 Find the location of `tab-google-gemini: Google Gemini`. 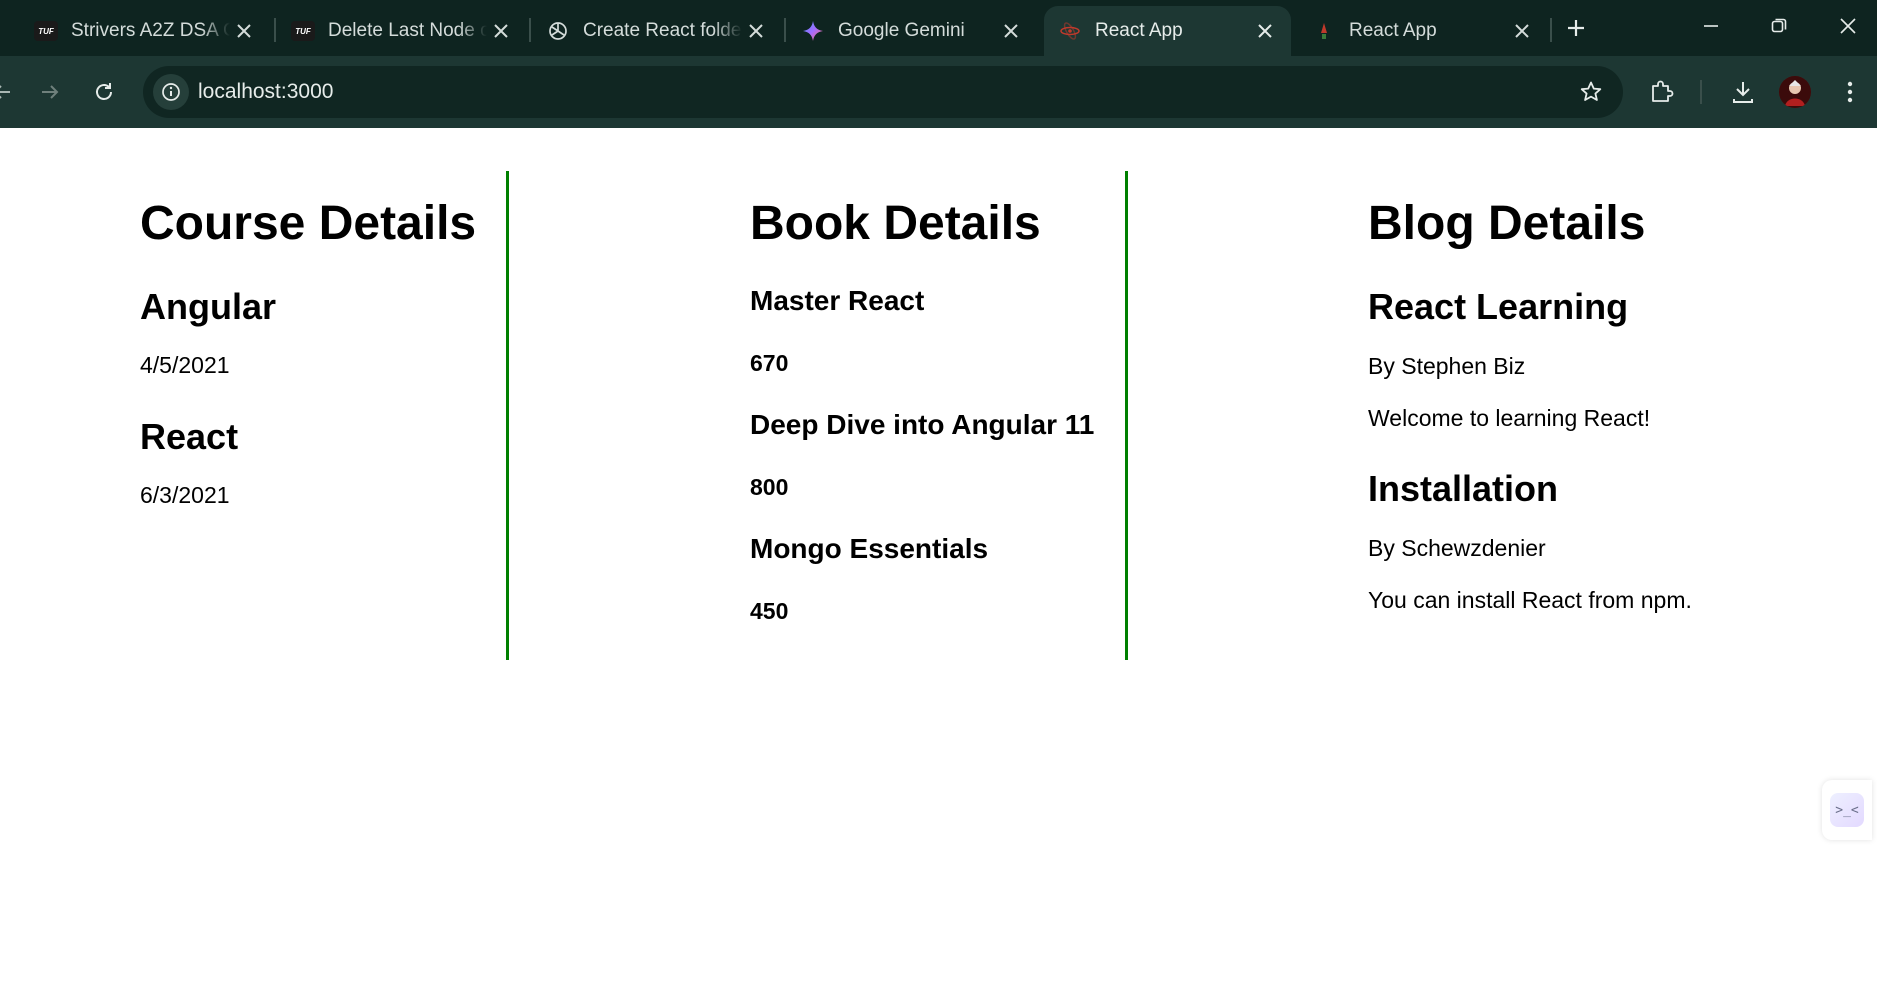

tab-google-gemini: Google Gemini is located at coordinates (912, 31).